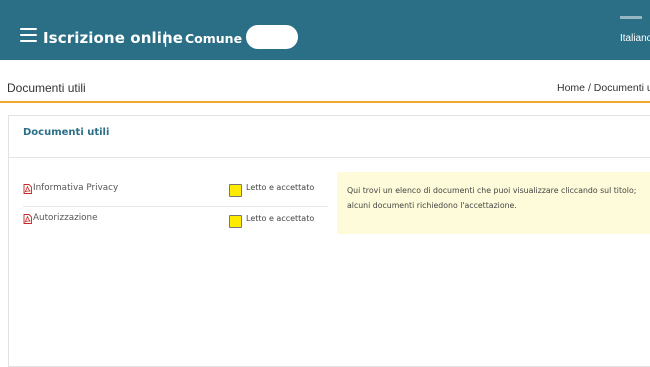 This screenshot has width=650, height=367. Describe the element at coordinates (571, 88) in the screenshot. I see `breadcrumb-home-link: Home` at that location.